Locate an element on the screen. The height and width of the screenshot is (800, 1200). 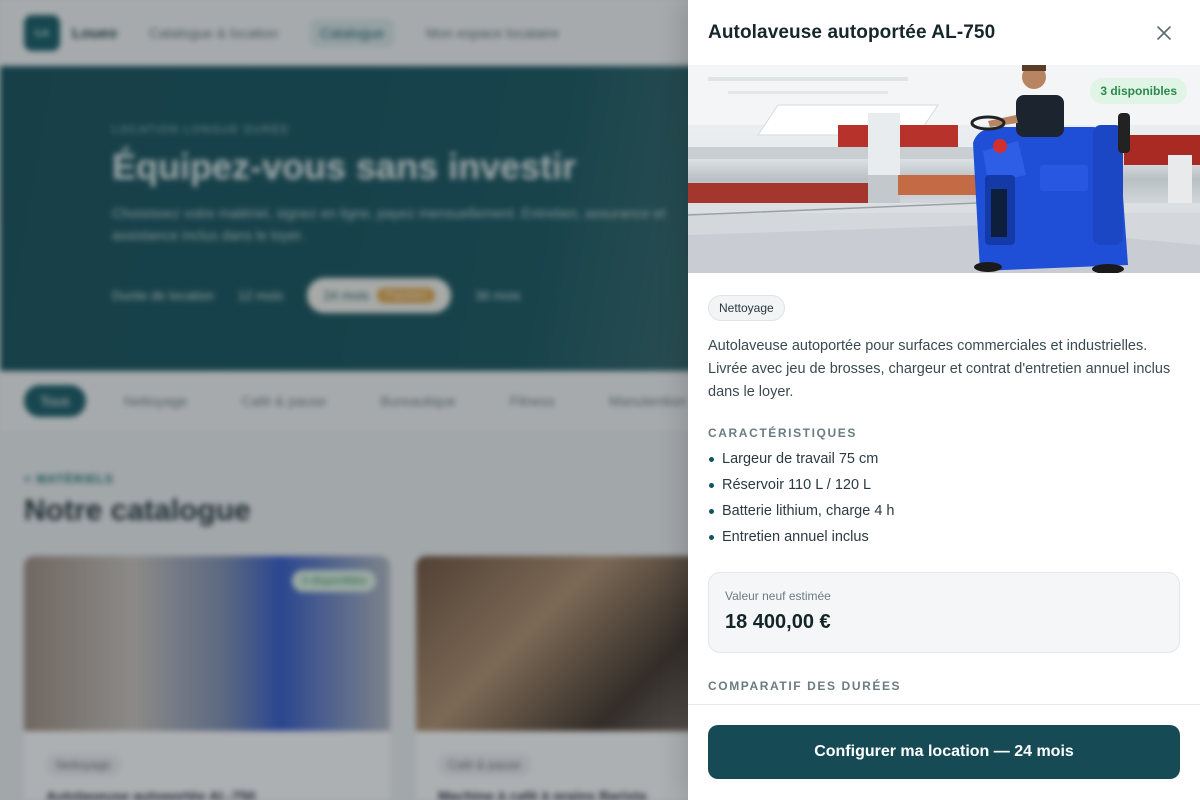
close-icon is located at coordinates (1164, 32).